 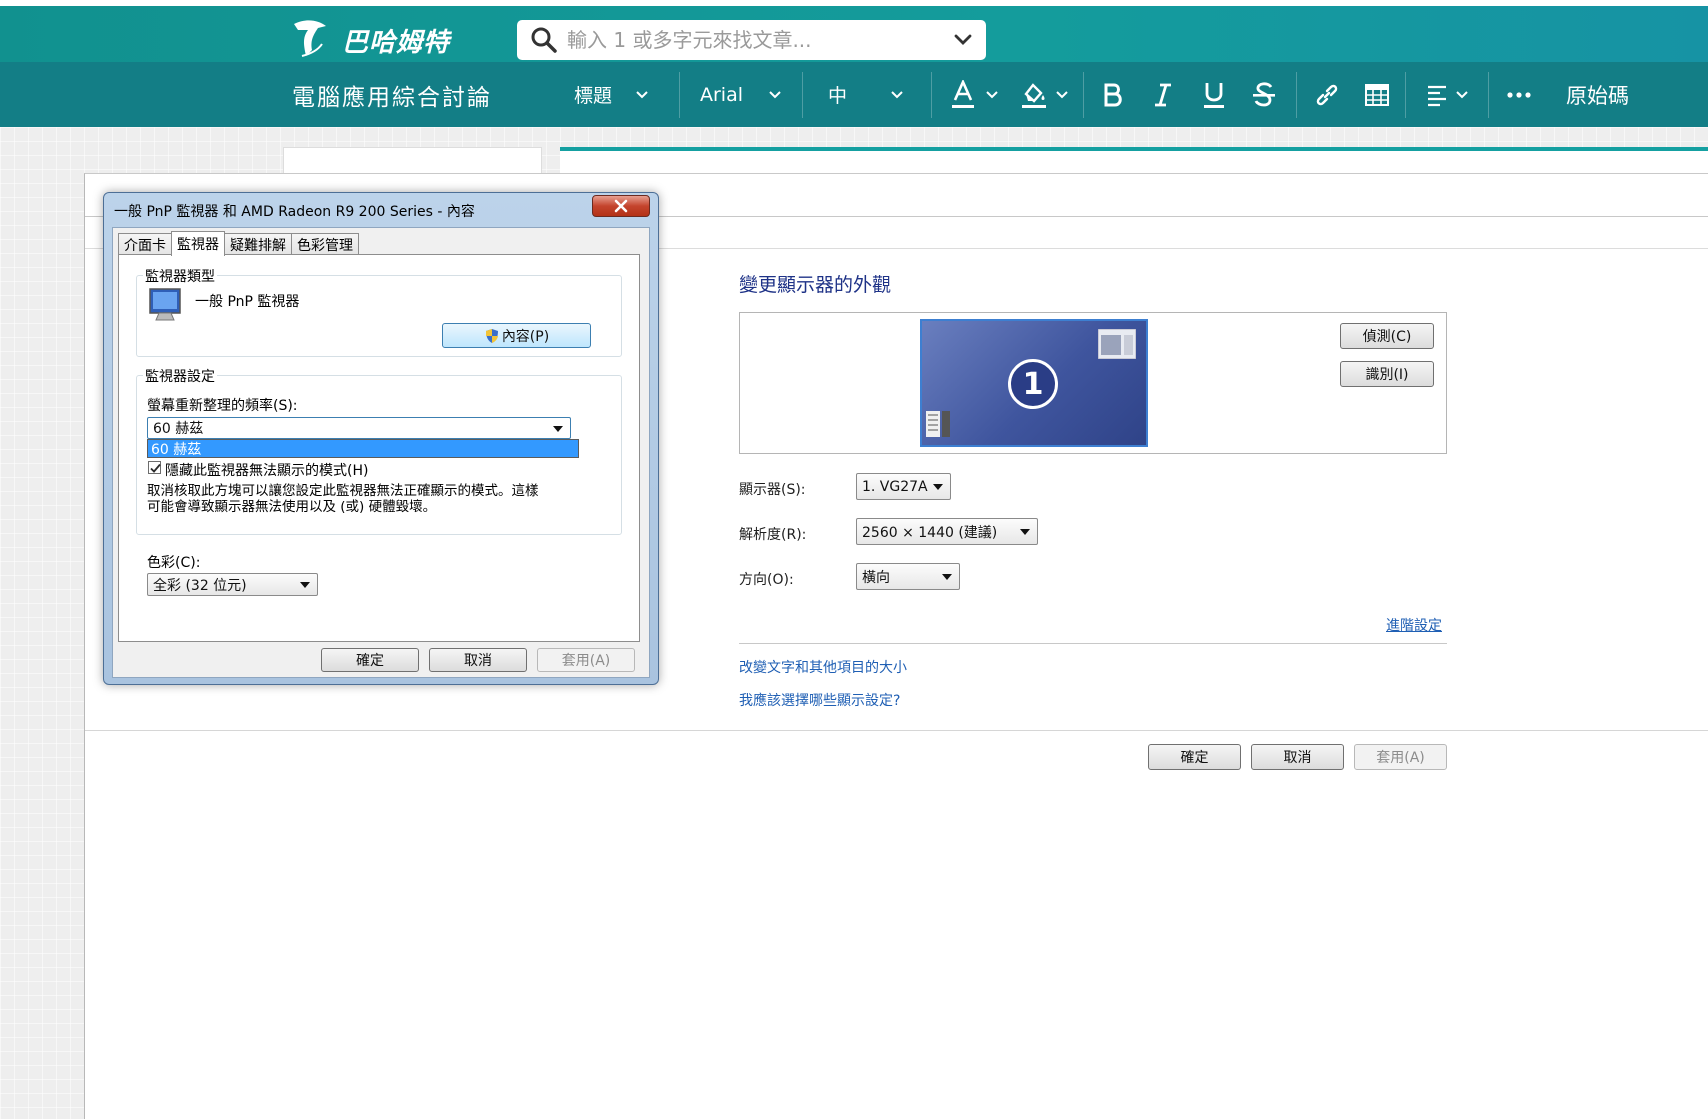 I want to click on colors-label: 色彩(C):, so click(x=174, y=563).